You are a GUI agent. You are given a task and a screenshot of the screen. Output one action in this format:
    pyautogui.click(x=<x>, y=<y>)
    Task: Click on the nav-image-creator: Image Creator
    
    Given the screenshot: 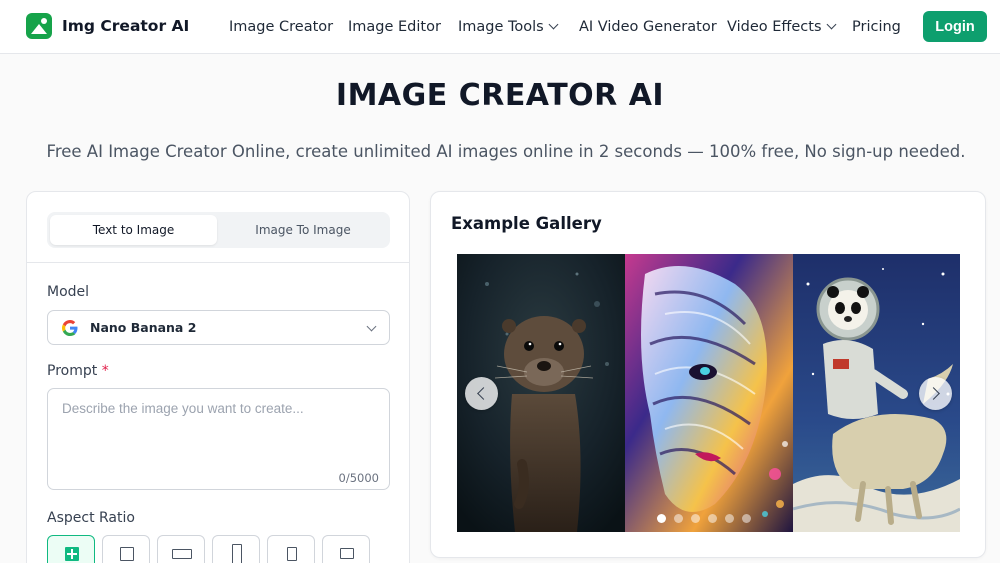 What is the action you would take?
    pyautogui.click(x=281, y=27)
    